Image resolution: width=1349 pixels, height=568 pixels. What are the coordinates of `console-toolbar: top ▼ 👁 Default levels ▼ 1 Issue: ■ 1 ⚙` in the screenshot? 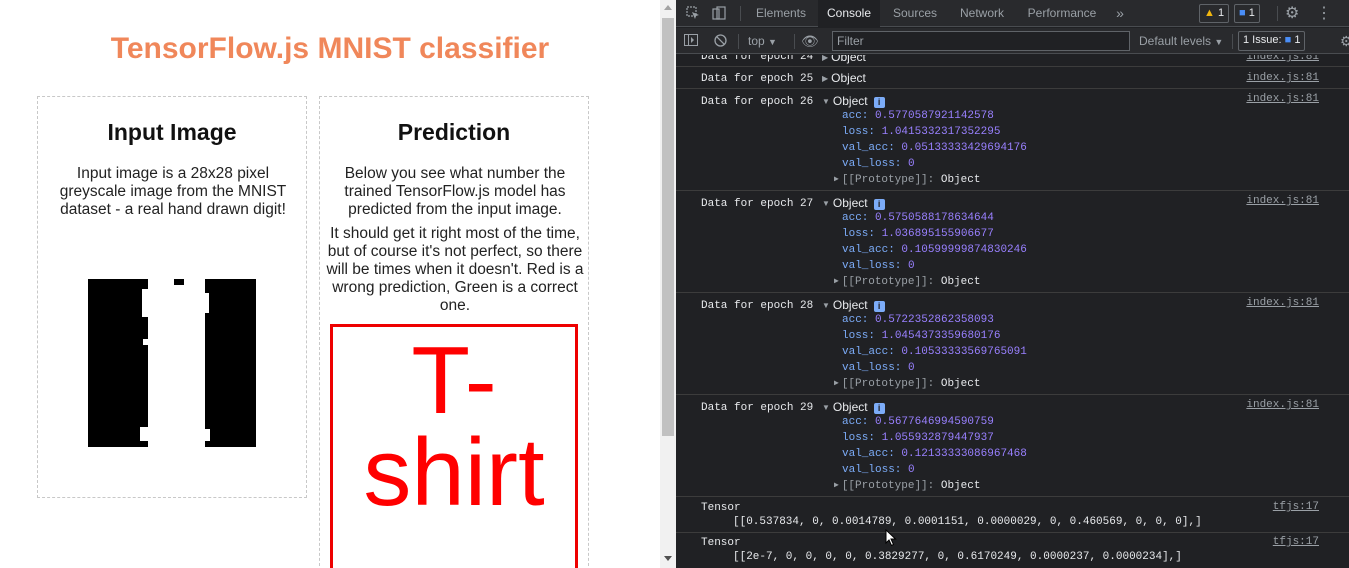 It's located at (1012, 41).